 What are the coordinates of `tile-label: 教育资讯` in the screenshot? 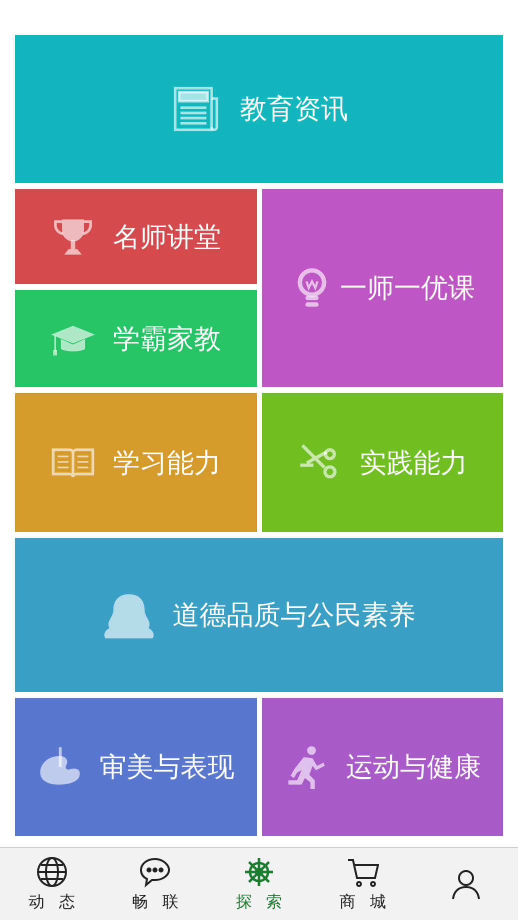 It's located at (294, 110).